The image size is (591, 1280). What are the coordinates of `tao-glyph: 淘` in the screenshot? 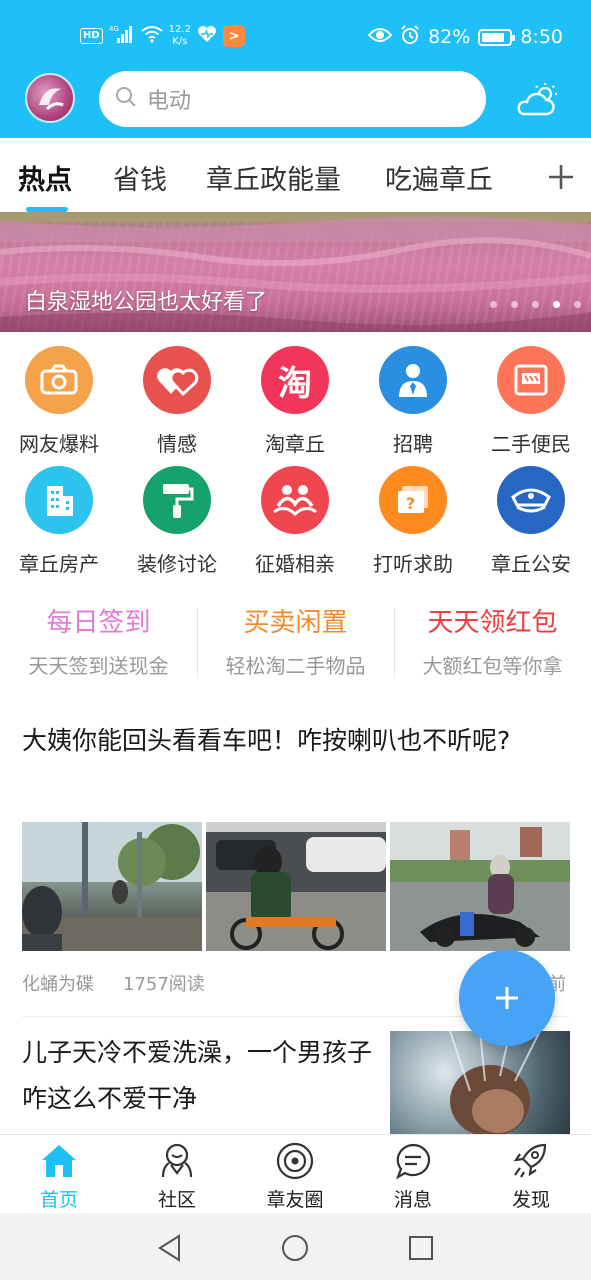 It's located at (295, 383).